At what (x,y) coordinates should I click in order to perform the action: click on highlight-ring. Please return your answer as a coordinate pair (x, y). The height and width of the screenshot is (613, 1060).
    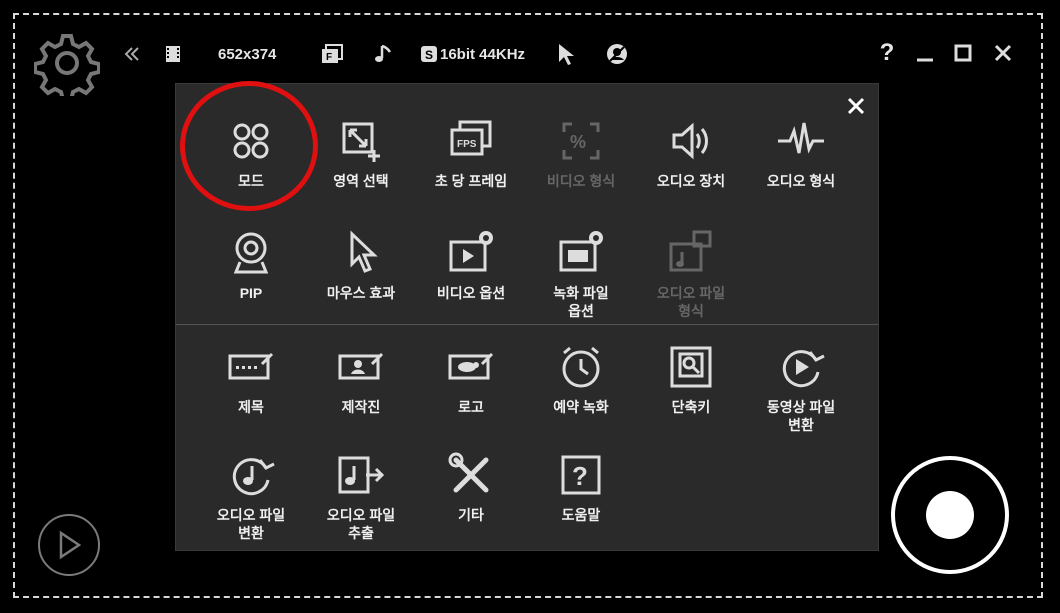
    Looking at the image, I should click on (249, 146).